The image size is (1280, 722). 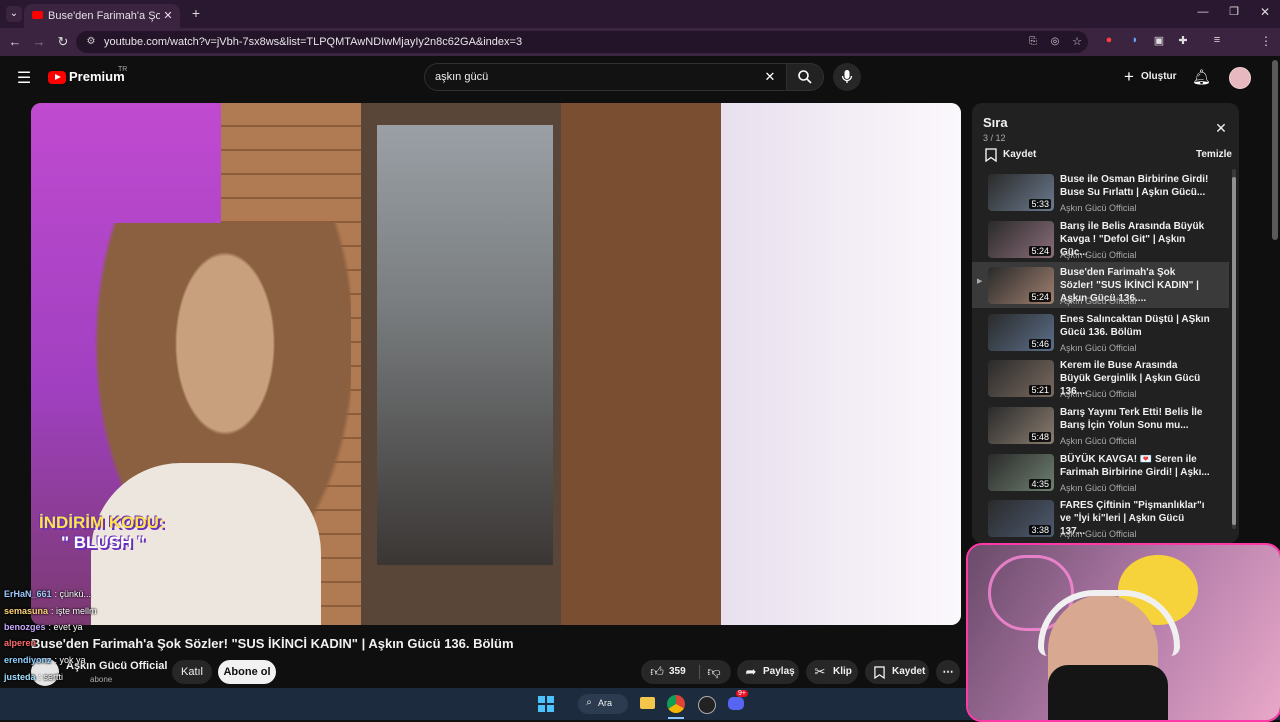 I want to click on clear-playlist-button: Temizle, so click(x=1214, y=154).